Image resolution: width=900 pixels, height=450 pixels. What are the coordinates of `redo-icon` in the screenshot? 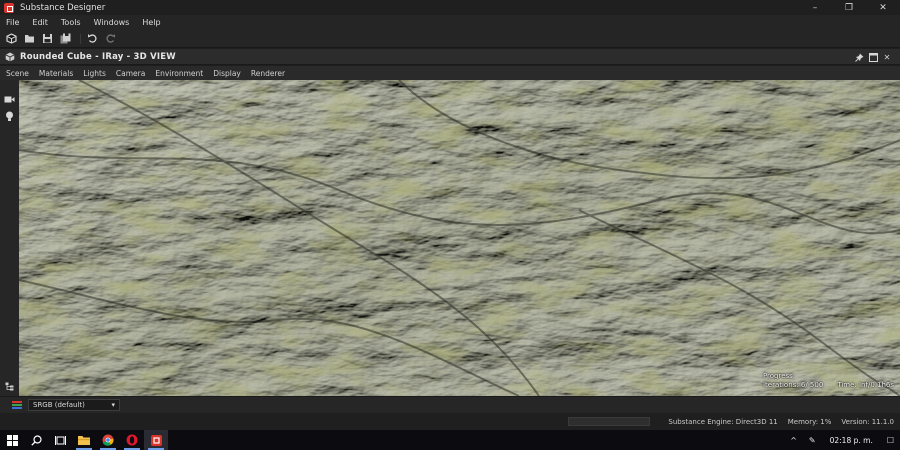 It's located at (110, 39).